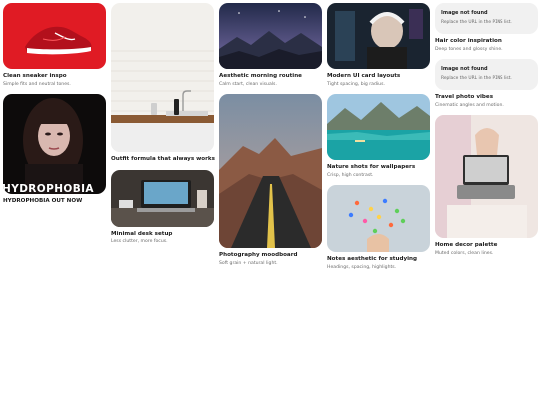 The height and width of the screenshot is (405, 540). I want to click on pin-image-kitchen, so click(162, 77).